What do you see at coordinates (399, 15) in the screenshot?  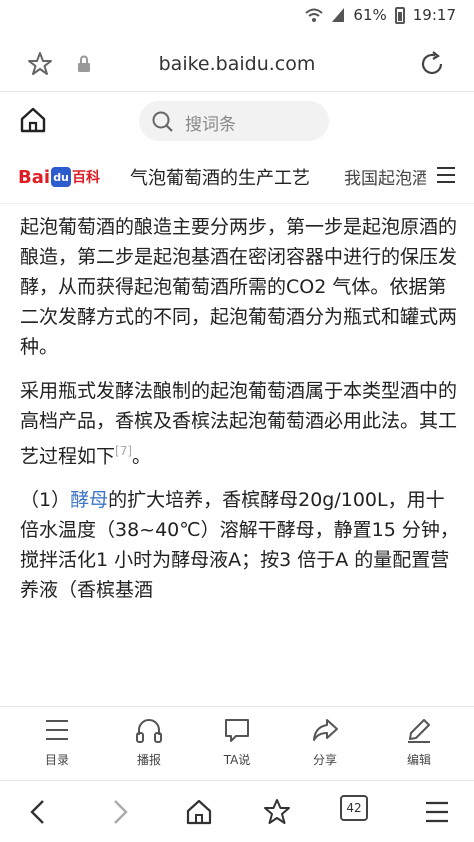 I see `battery-icon` at bounding box center [399, 15].